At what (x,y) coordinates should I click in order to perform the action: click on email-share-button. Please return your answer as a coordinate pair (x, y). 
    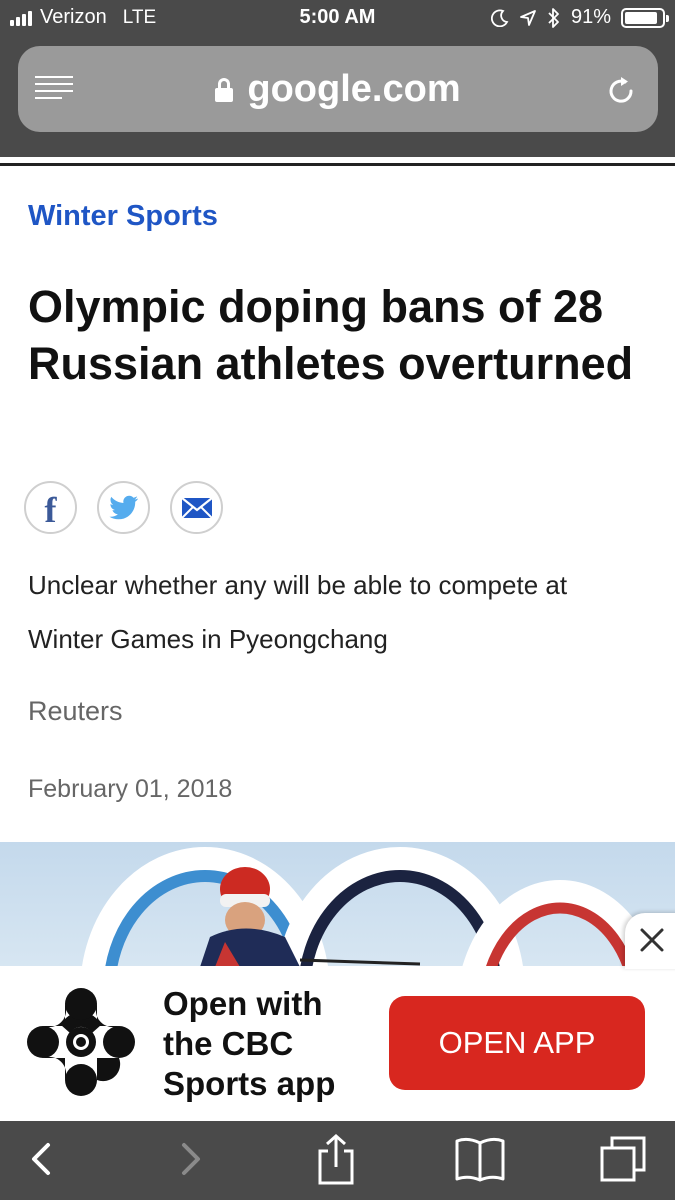
    Looking at the image, I should click on (196, 507).